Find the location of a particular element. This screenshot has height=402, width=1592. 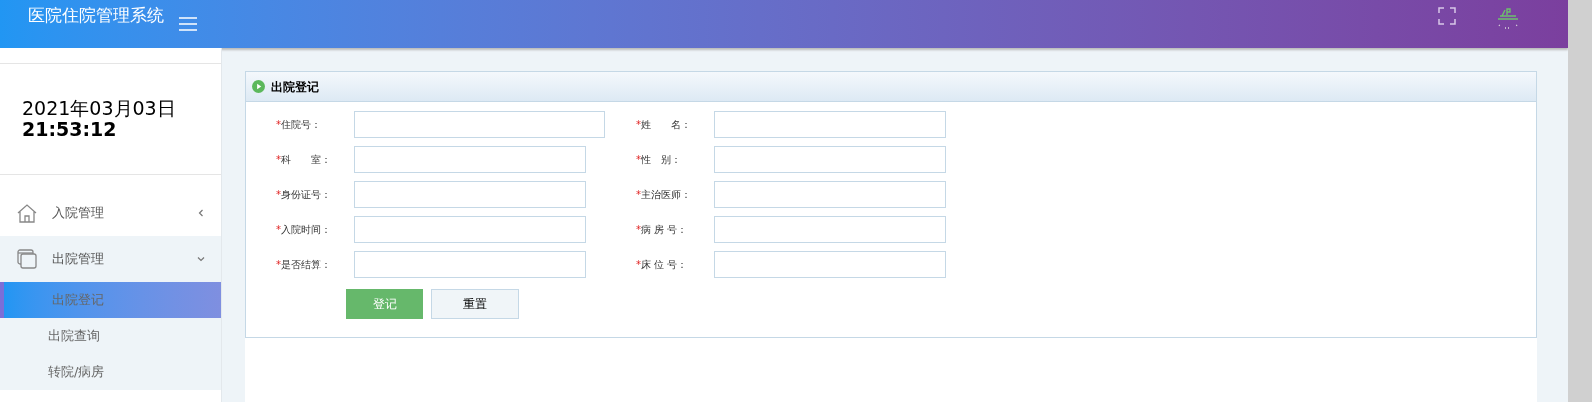

reset-button: 重置 is located at coordinates (475, 304).